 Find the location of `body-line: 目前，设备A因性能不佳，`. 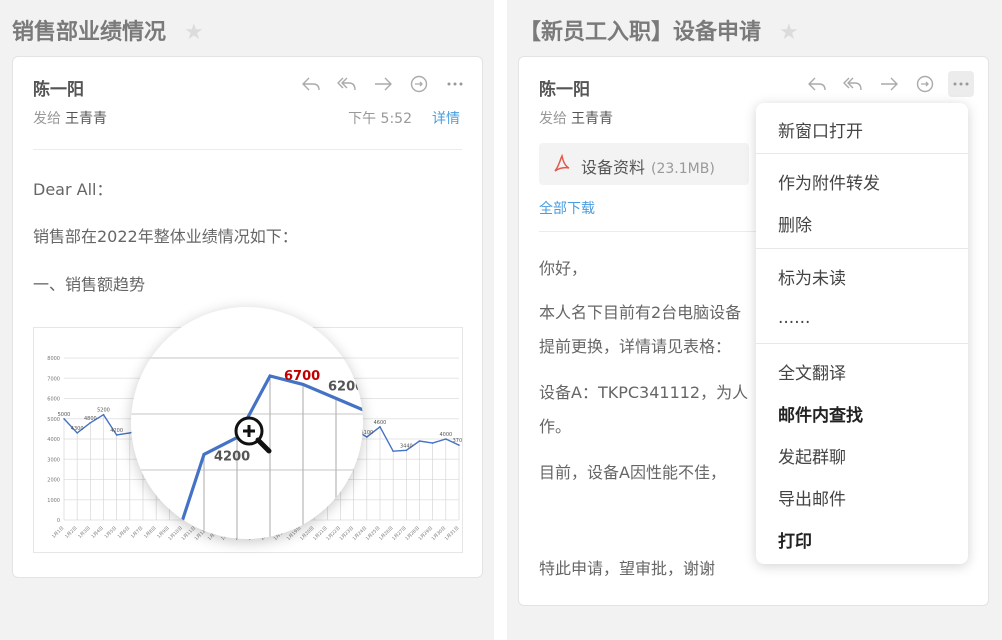

body-line: 目前，设备A因性能不佳， is located at coordinates (632, 472).